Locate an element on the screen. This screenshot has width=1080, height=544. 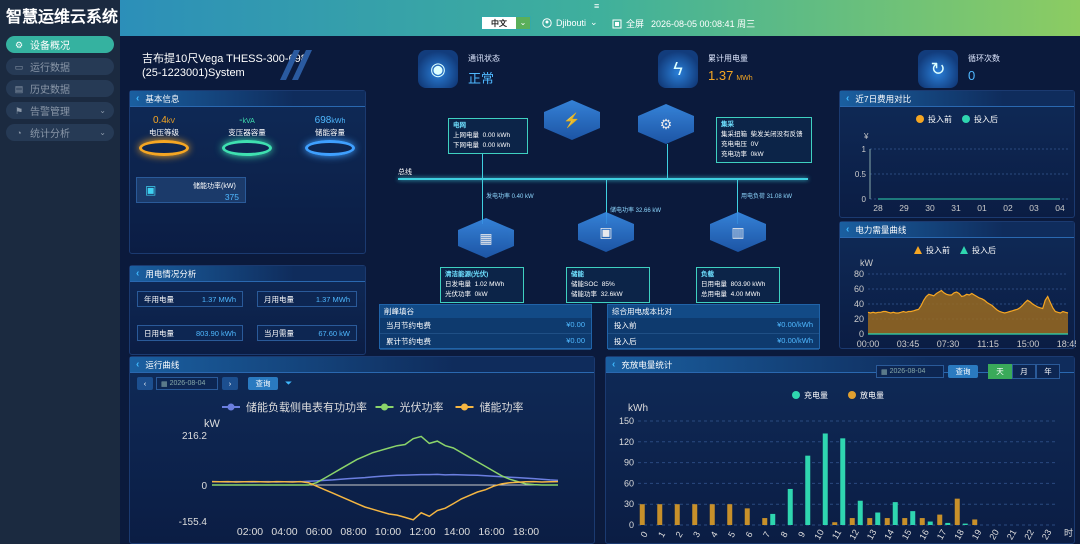
user-menu: Djibouti ⌄ is located at coordinates (570, 22).